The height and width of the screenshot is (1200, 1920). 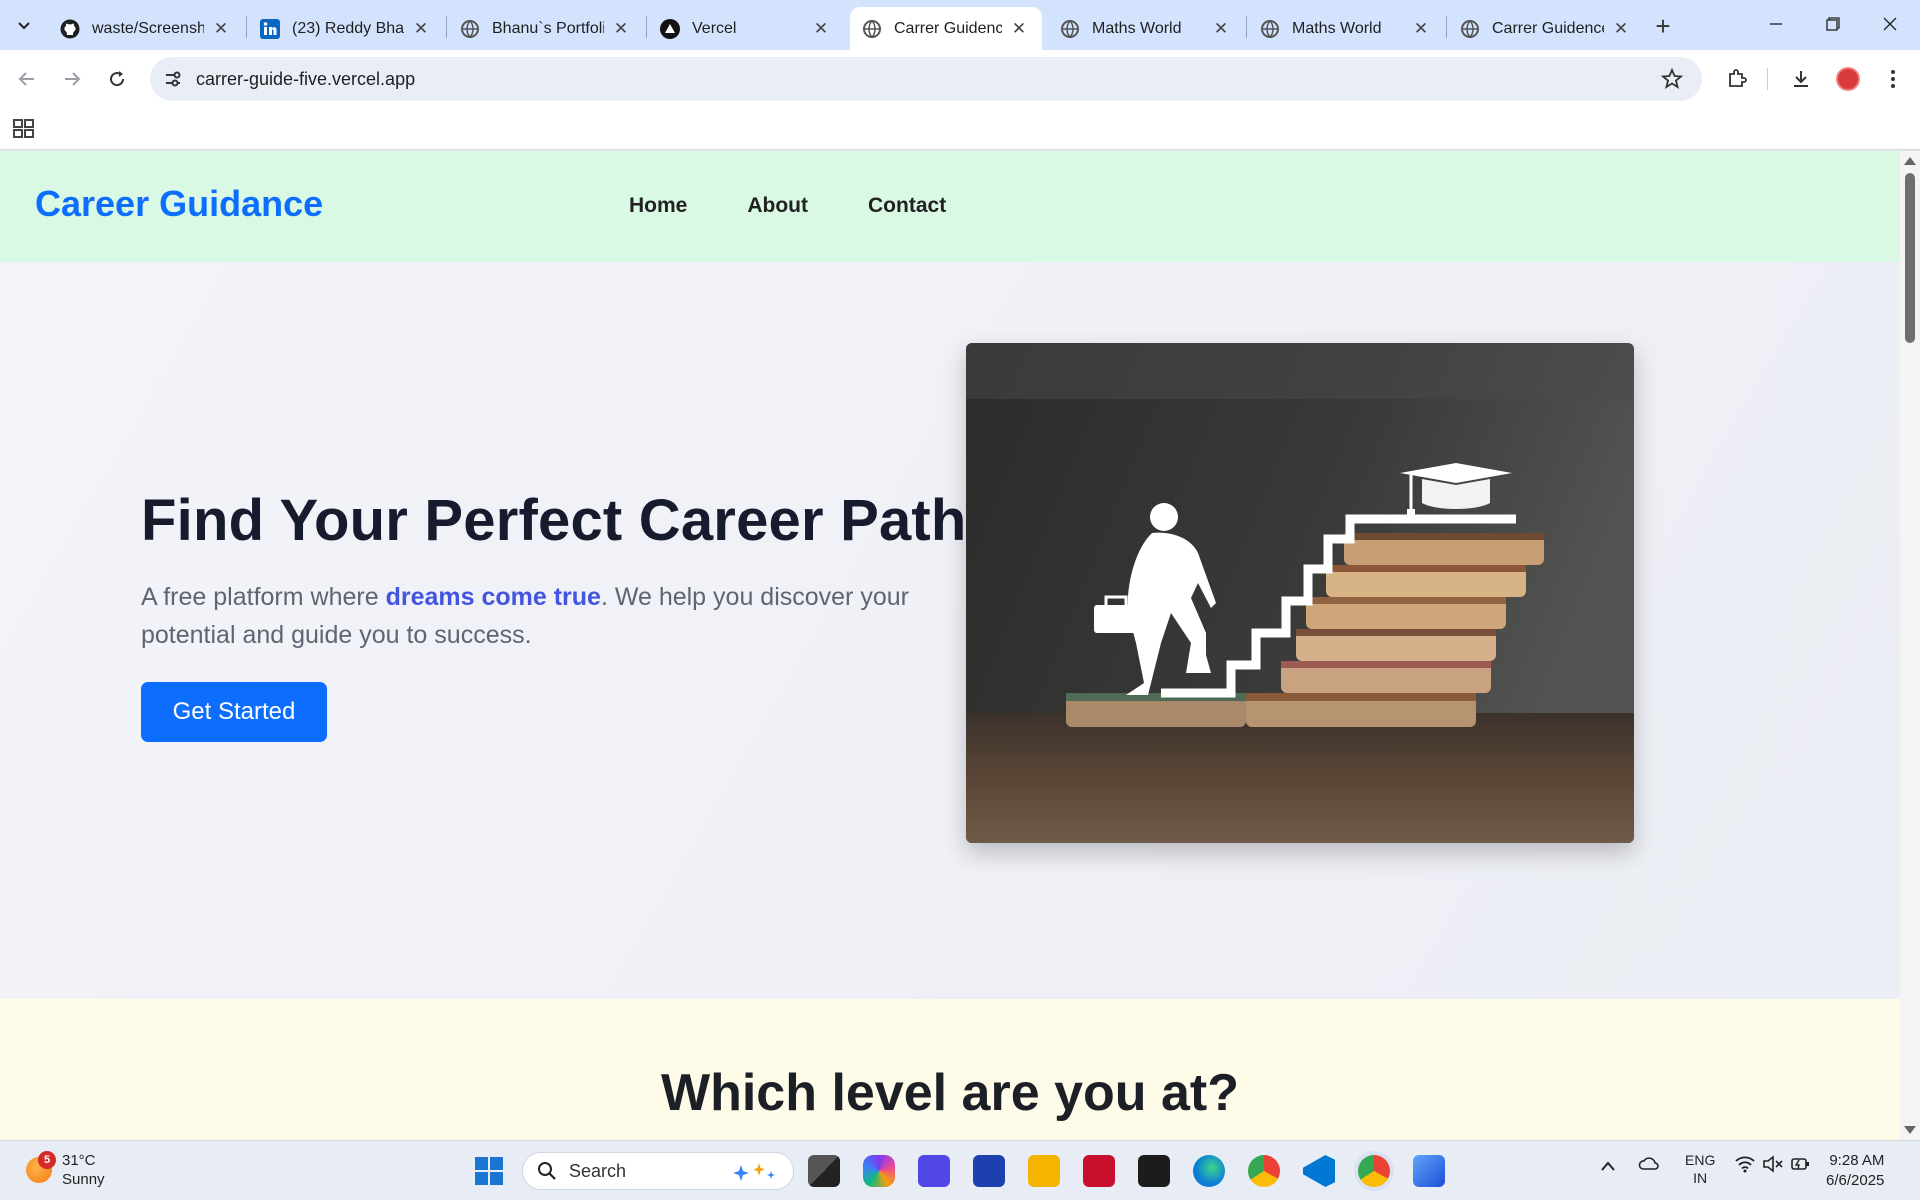 I want to click on profile-avatar, so click(x=1848, y=79).